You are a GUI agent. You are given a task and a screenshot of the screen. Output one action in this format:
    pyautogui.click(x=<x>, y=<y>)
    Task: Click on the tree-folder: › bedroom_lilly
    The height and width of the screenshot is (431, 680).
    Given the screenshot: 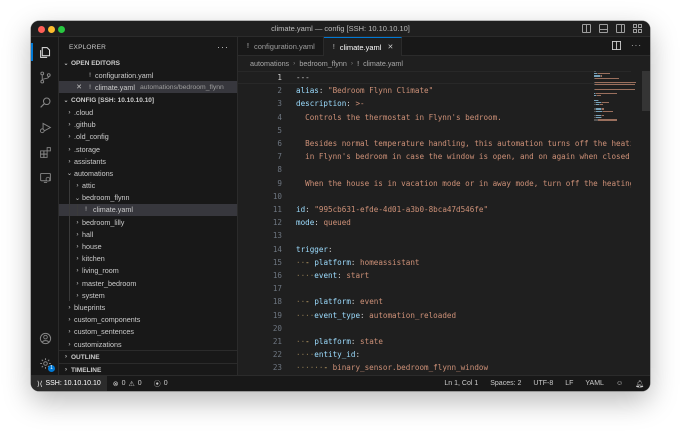 What is the action you would take?
    pyautogui.click(x=148, y=222)
    